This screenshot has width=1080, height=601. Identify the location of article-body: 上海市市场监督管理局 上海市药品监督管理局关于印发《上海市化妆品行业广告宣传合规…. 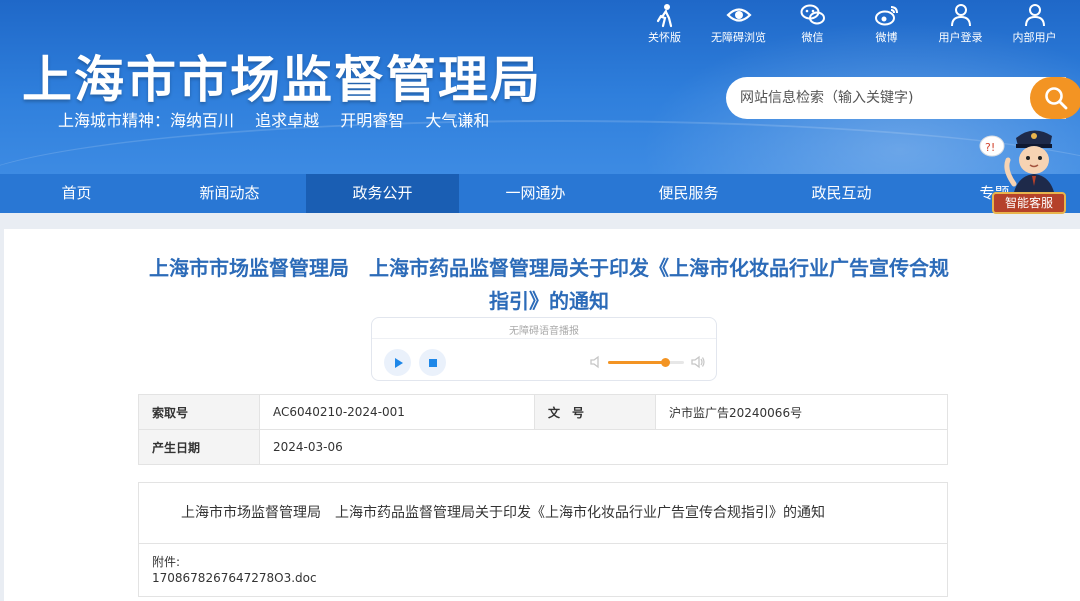
(543, 539).